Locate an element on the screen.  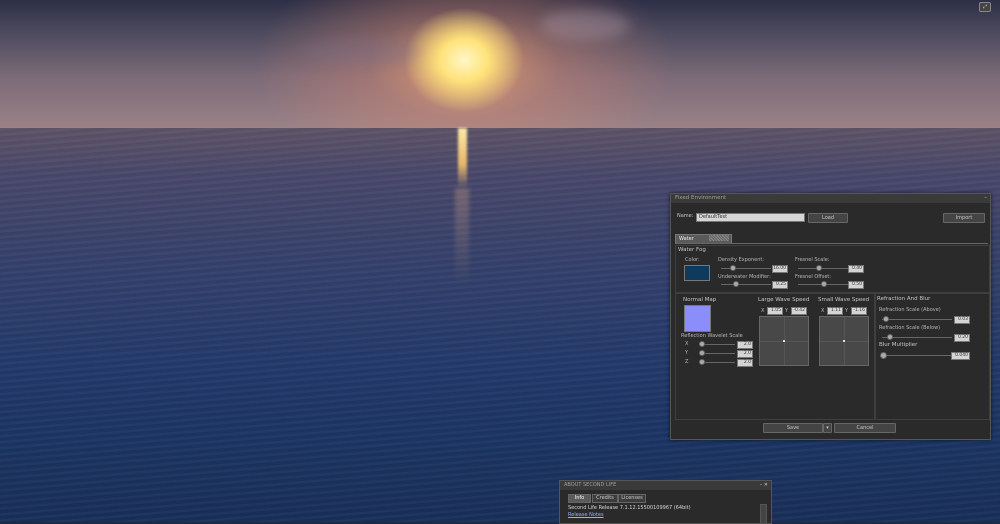
small-wave-header: Small Wave Speed is located at coordinates (844, 300).